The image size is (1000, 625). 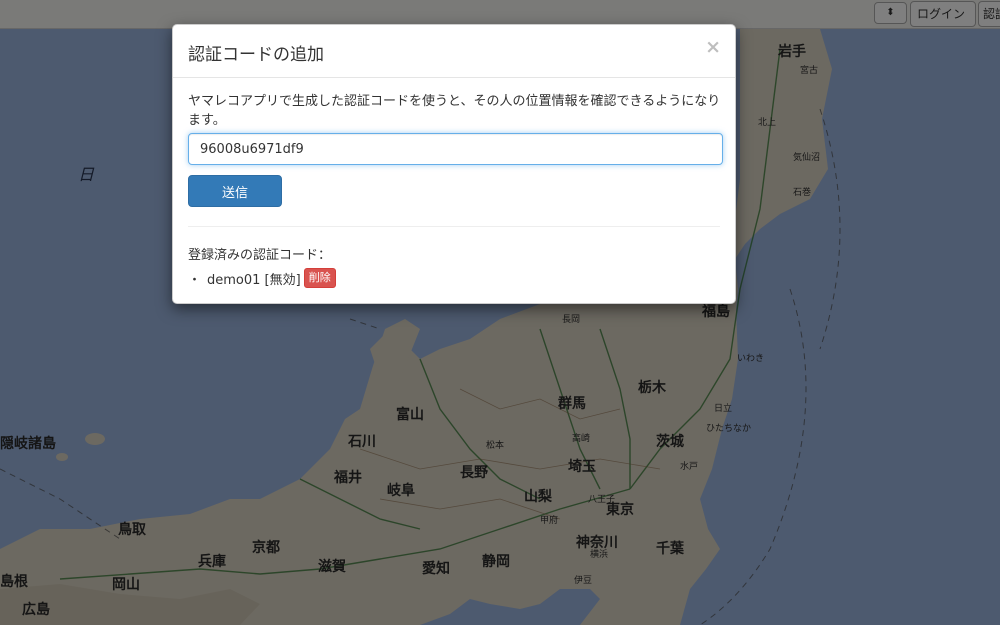 I want to click on modal-header: 認証コードの追加 ×, so click(x=454, y=51).